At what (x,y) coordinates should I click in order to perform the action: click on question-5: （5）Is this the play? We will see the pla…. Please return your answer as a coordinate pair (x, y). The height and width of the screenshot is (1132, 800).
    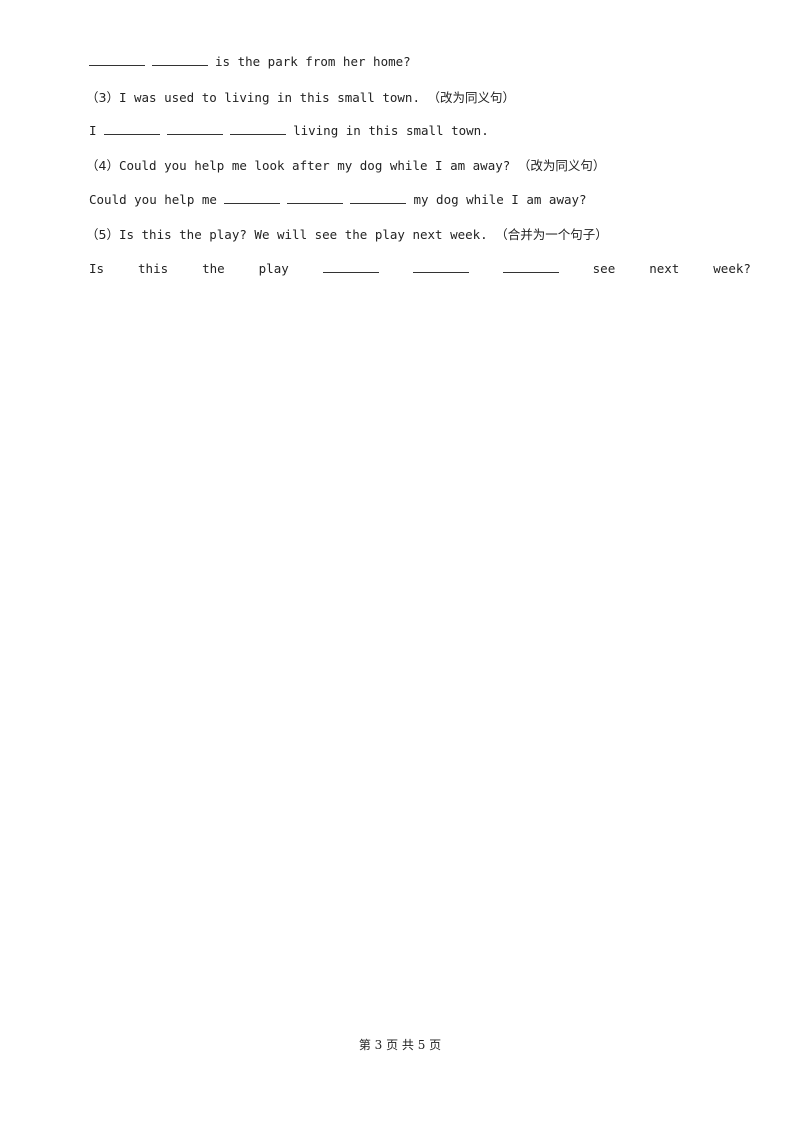
    Looking at the image, I should click on (347, 233).